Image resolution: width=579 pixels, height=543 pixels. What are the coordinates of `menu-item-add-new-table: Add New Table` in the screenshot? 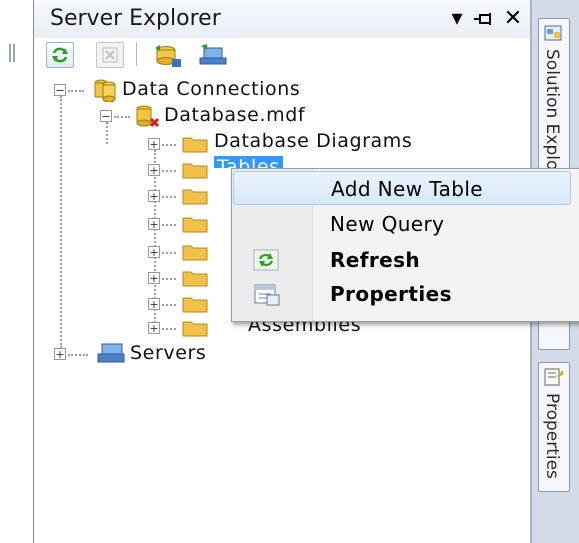 It's located at (402, 188).